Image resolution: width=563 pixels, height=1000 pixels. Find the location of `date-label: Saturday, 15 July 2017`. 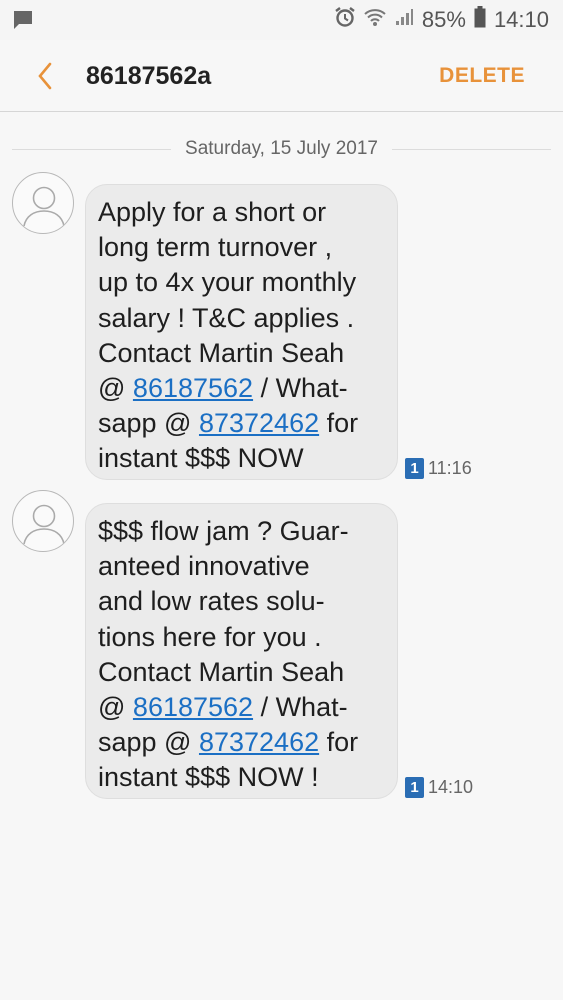

date-label: Saturday, 15 July 2017 is located at coordinates (281, 148).